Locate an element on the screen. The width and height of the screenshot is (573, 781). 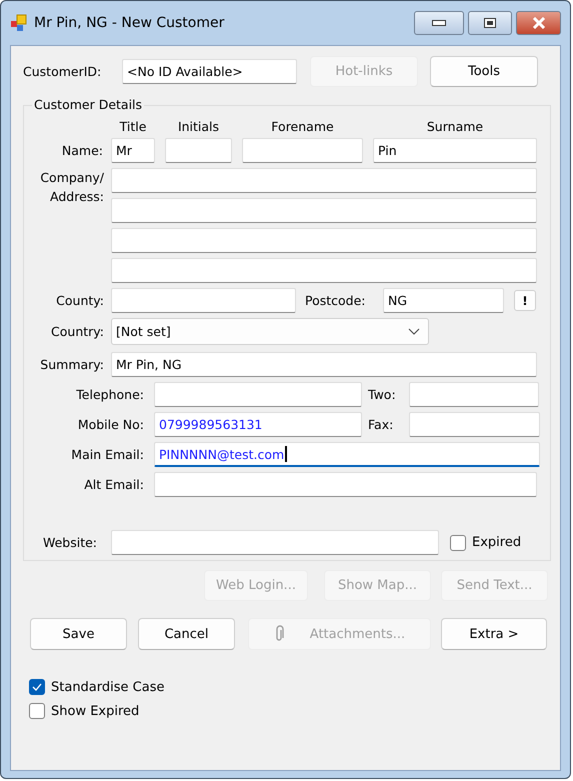
field-label: Alt Email: is located at coordinates (113, 484).